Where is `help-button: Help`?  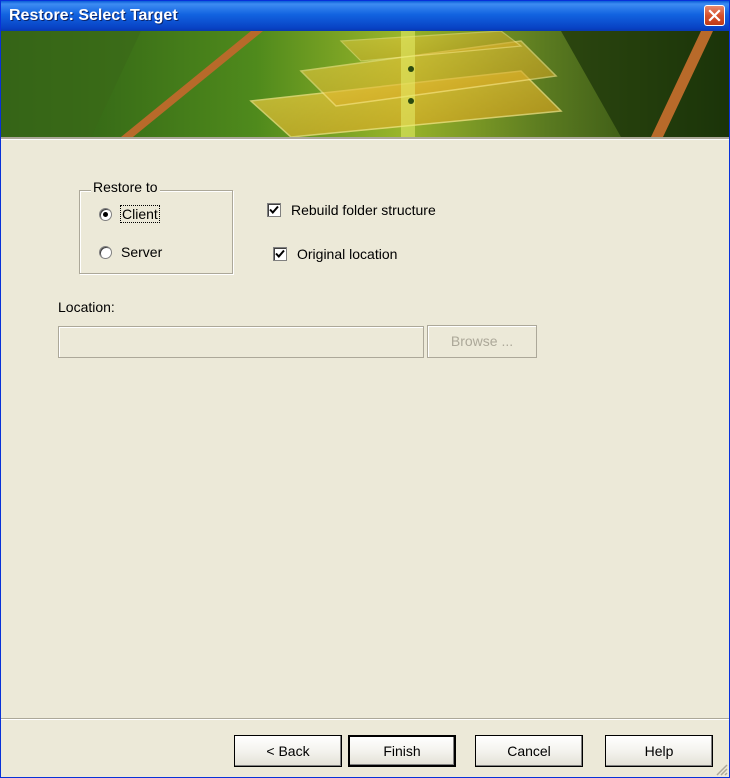 help-button: Help is located at coordinates (659, 751).